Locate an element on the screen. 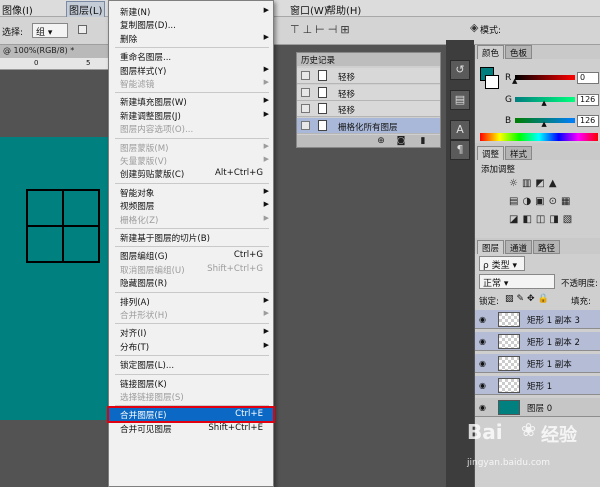 The width and height of the screenshot is (600, 487). layer-row: ◉ 图层 0 is located at coordinates (537, 407).